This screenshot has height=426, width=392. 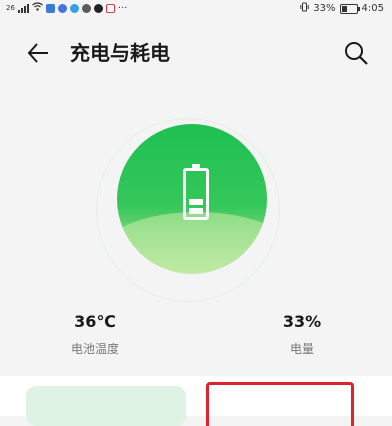 I want to click on battery-icon, so click(x=196, y=192).